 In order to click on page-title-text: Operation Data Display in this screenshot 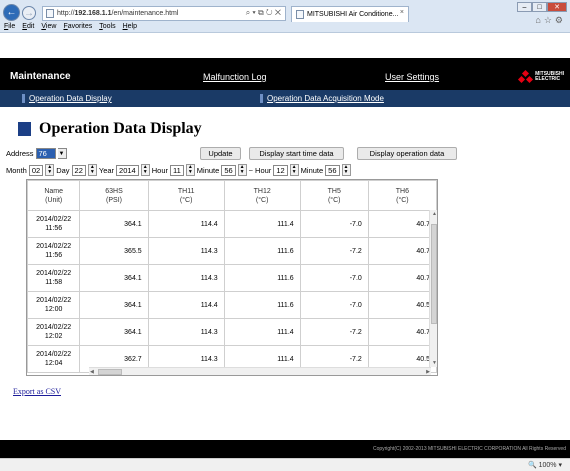, I will do `click(120, 128)`.